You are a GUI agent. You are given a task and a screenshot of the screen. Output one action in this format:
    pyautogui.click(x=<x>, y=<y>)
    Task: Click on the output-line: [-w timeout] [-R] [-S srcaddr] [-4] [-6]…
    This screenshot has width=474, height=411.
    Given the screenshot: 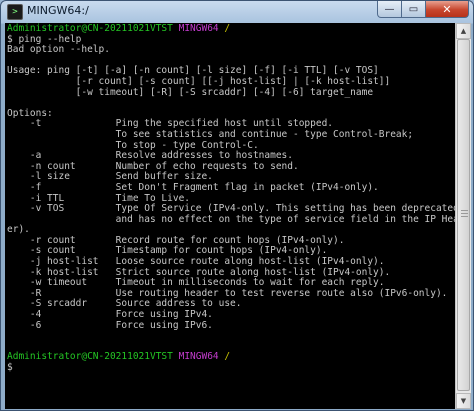 What is the action you would take?
    pyautogui.click(x=190, y=92)
    